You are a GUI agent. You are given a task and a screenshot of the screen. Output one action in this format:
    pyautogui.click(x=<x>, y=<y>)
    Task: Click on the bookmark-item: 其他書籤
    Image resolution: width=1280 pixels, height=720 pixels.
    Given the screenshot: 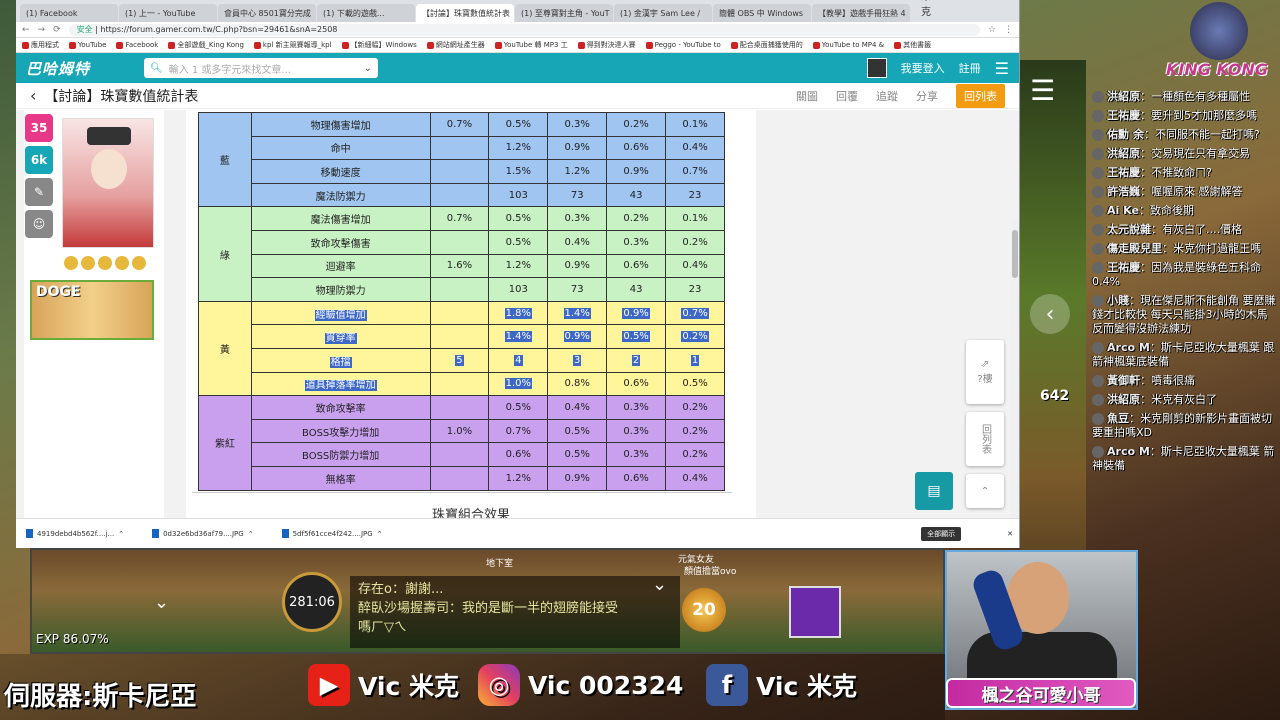 What is the action you would take?
    pyautogui.click(x=912, y=45)
    